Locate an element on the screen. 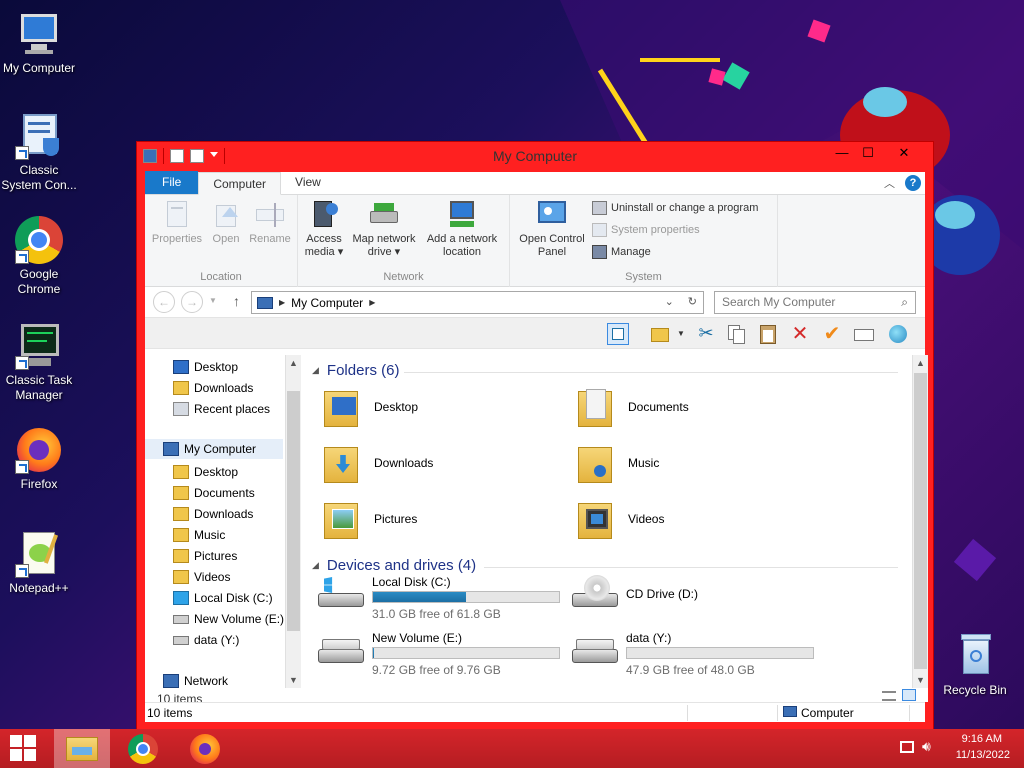 Image resolution: width=1024 pixels, height=768 pixels. nav-item-downloads-child: Downloads is located at coordinates (213, 514).